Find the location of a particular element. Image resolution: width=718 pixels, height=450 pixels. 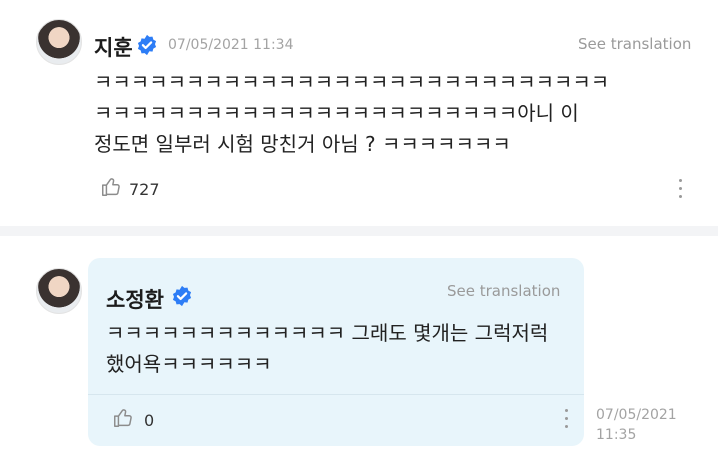

comment-body-line: 정도면 일부러 시험 망친거 아님 ? ㅋㅋㅋㅋㅋㅋㅋ is located at coordinates (302, 144).